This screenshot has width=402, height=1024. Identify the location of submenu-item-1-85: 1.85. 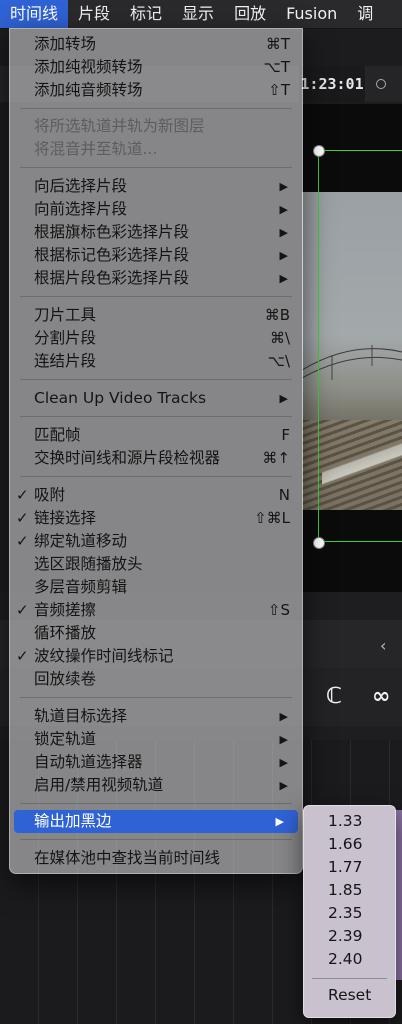
(349, 890).